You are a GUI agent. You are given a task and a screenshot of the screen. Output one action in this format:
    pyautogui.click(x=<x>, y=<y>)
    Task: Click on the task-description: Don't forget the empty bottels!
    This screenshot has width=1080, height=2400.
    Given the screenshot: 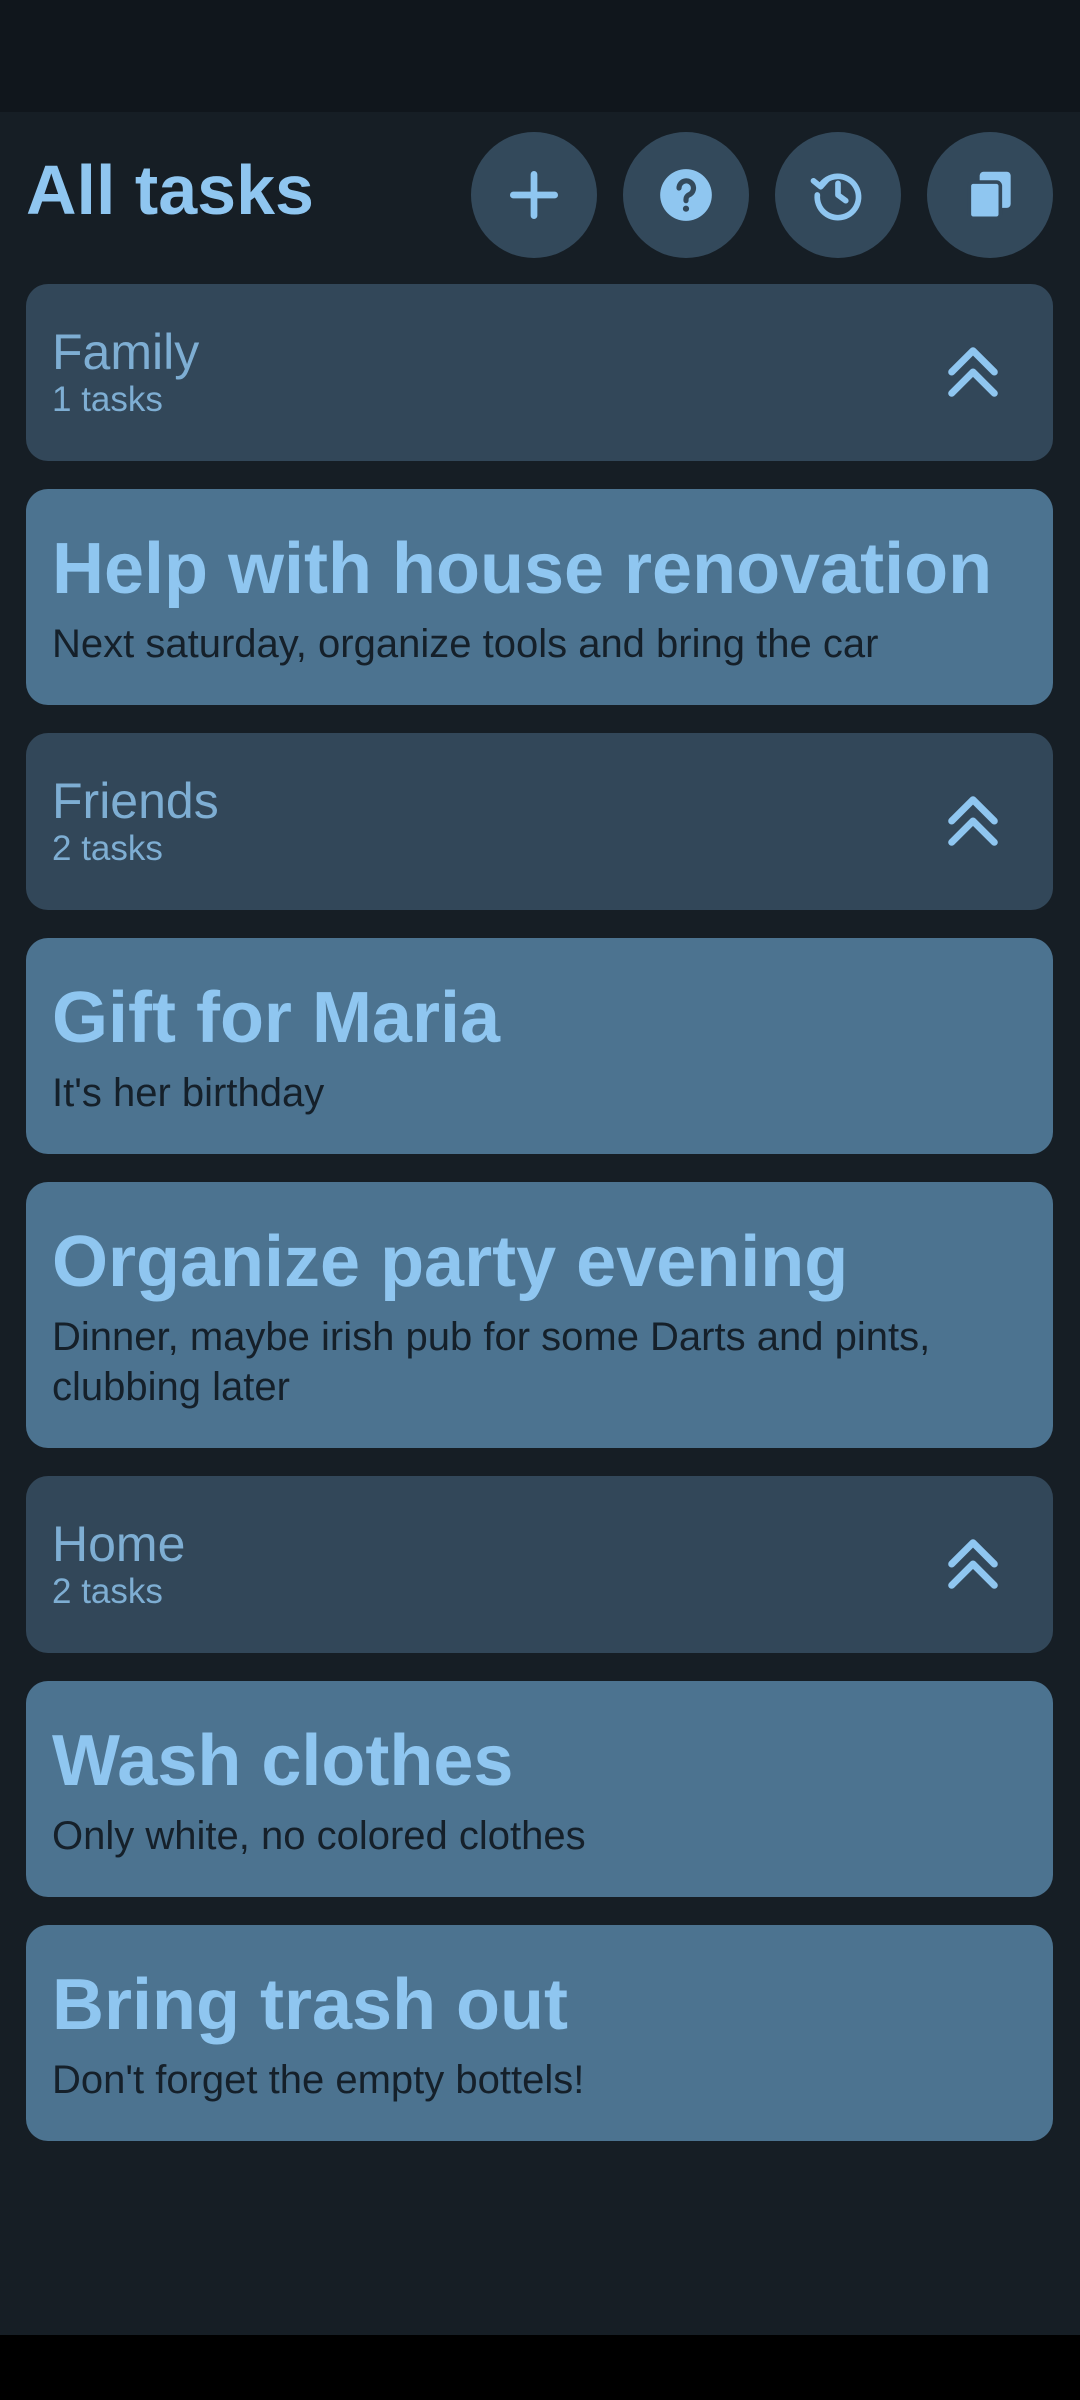 What is the action you would take?
    pyautogui.click(x=318, y=2080)
    